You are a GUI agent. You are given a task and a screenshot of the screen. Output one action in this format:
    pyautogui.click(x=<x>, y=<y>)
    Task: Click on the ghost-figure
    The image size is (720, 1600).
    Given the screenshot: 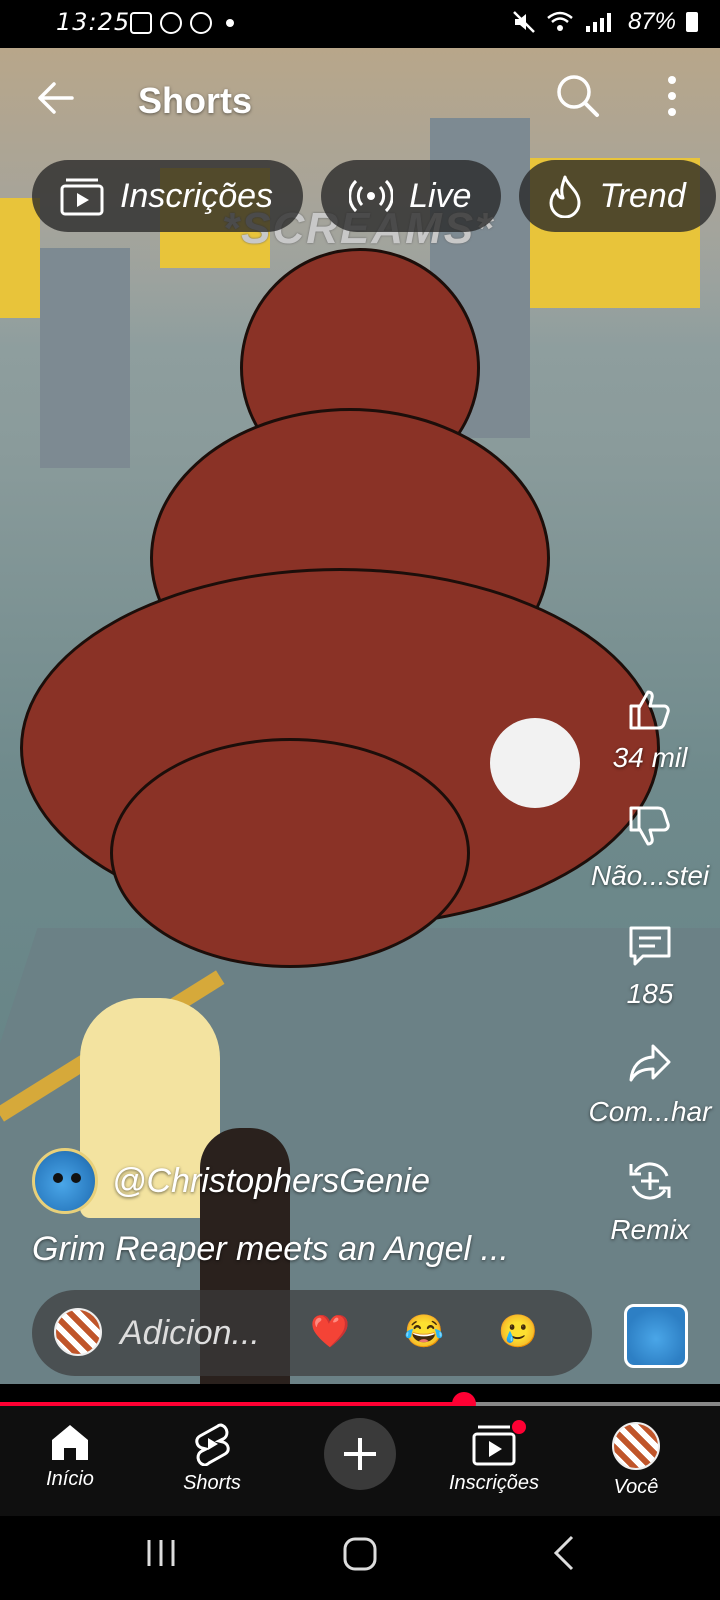 What is the action you would take?
    pyautogui.click(x=535, y=763)
    